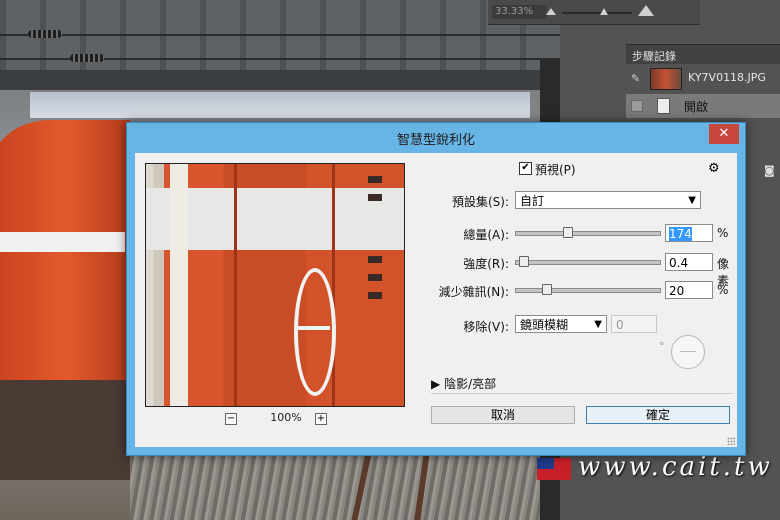 This screenshot has height=520, width=780. What do you see at coordinates (666, 79) in the screenshot?
I see `snapshot-thumbnail` at bounding box center [666, 79].